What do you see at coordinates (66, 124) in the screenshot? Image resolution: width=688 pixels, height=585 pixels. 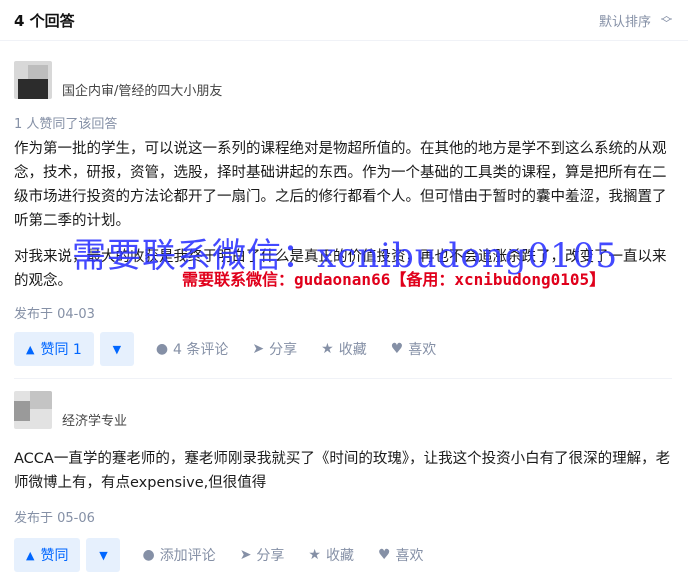 I see `vote-count-text: 1 人赞同了该回答` at bounding box center [66, 124].